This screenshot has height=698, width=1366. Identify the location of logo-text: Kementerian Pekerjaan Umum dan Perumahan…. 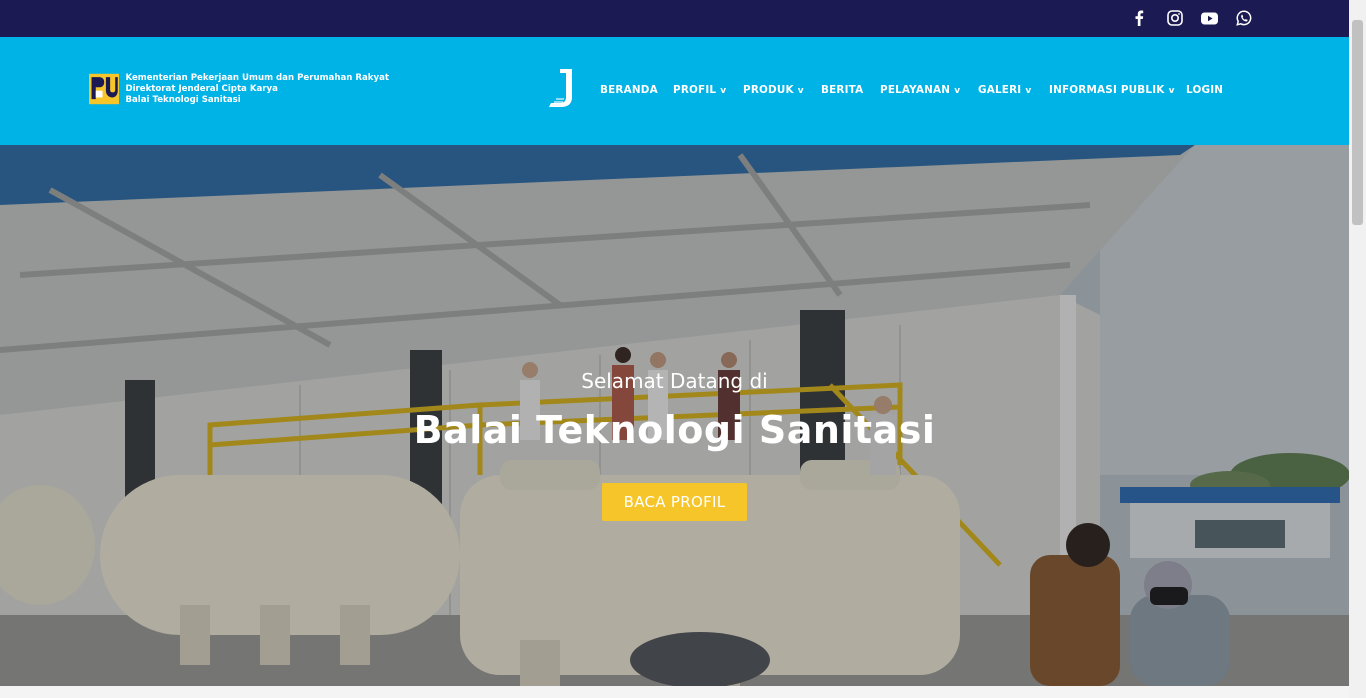
(257, 89).